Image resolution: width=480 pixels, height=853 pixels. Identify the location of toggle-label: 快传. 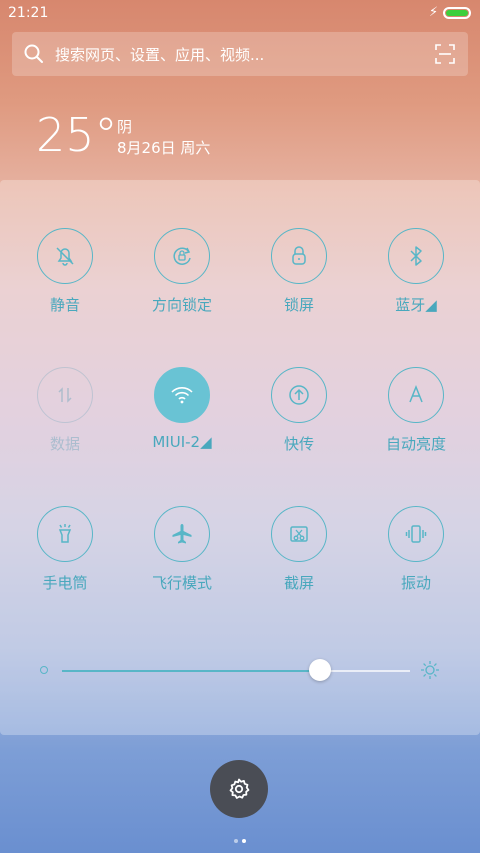
(298, 444).